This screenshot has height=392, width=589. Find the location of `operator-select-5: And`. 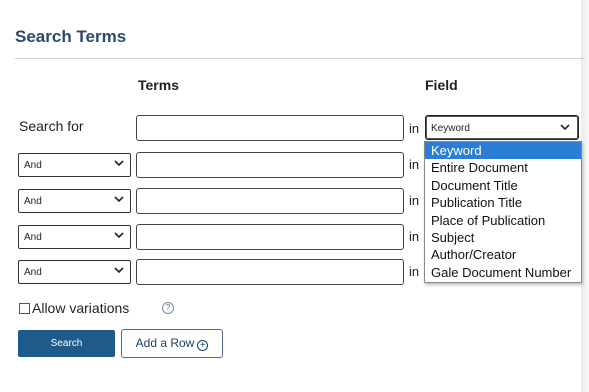

operator-select-5: And is located at coordinates (74, 272).